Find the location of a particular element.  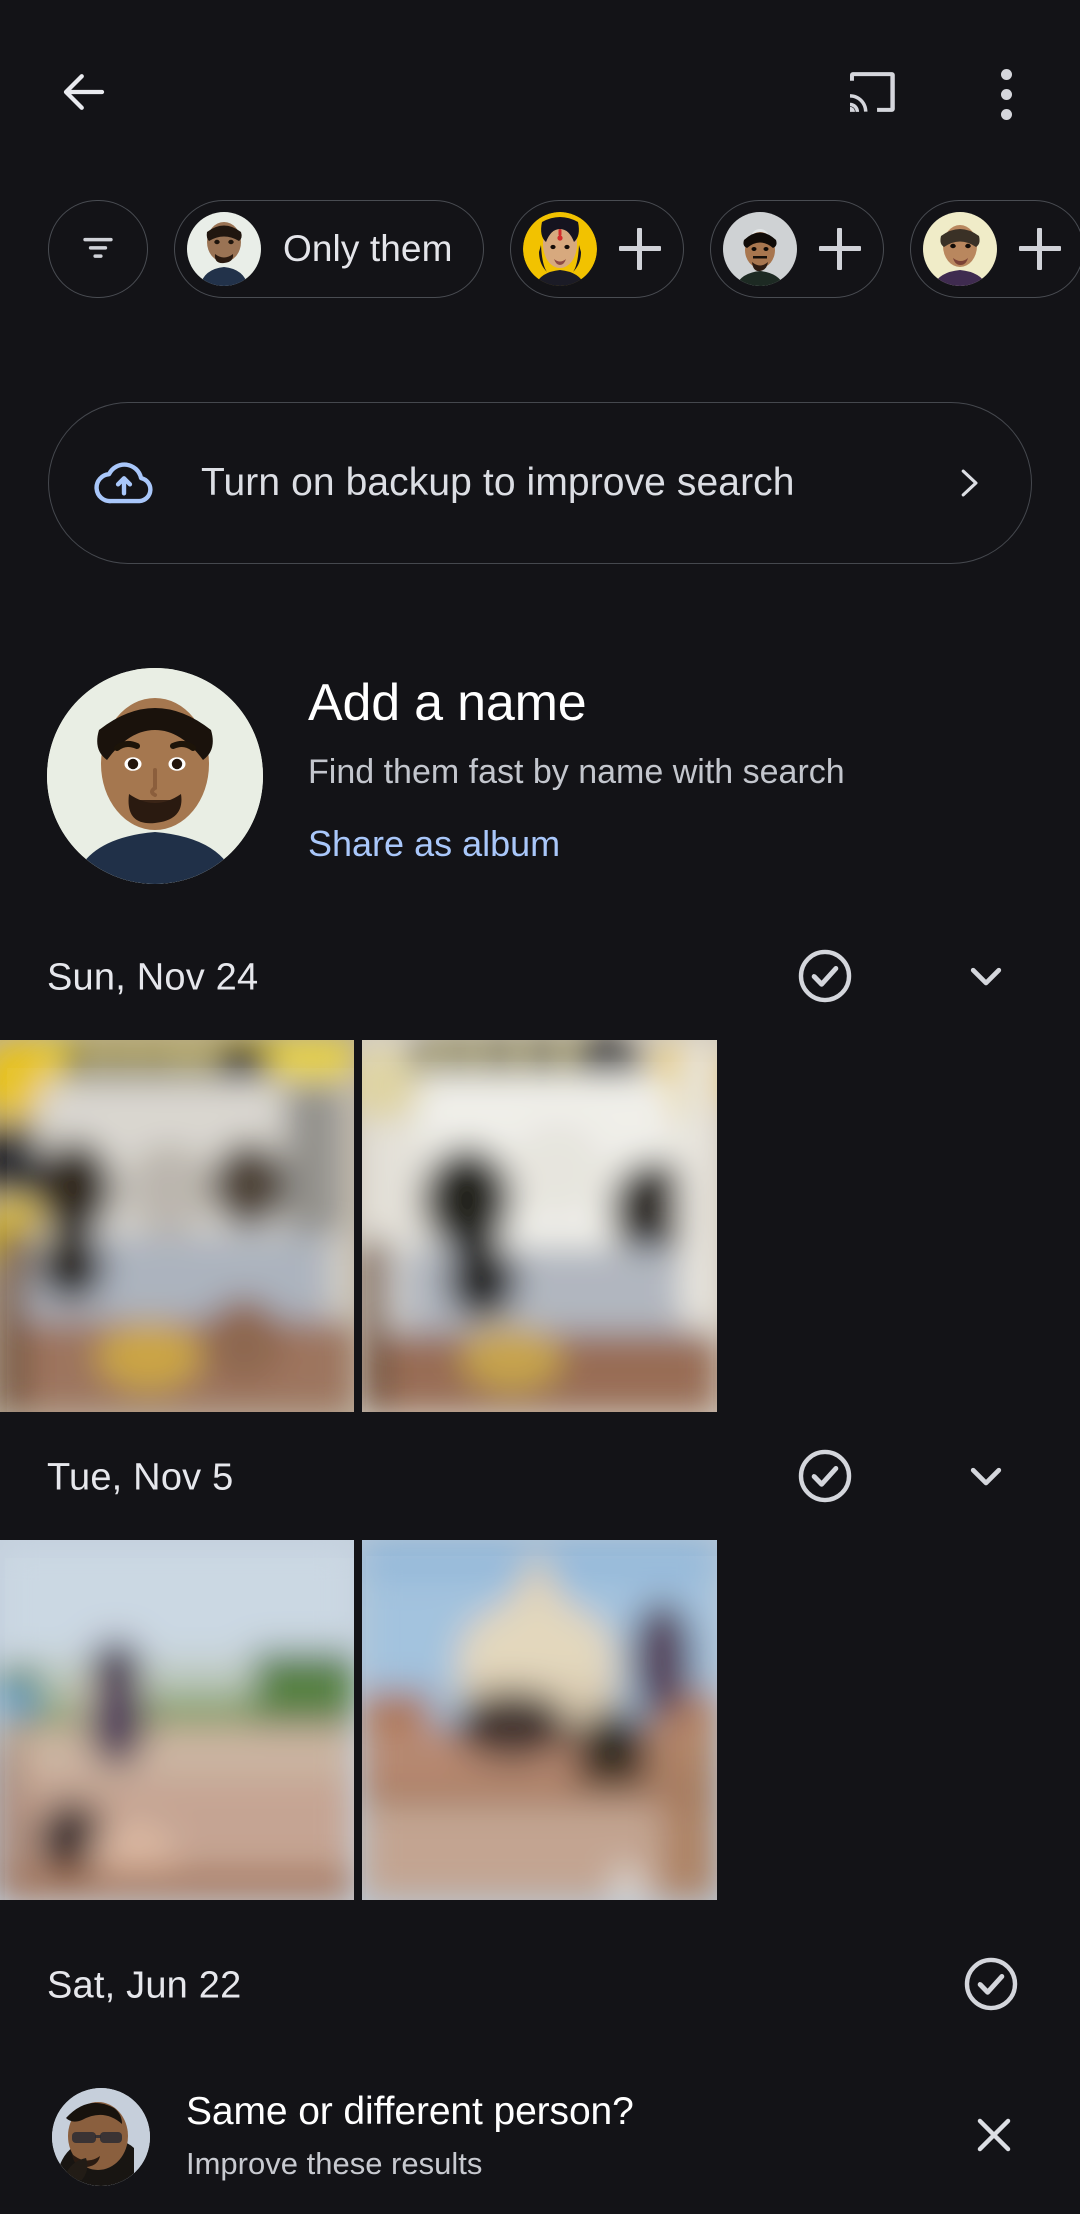

add-name-subtitle: Find them fast by name with search is located at coordinates (576, 772).